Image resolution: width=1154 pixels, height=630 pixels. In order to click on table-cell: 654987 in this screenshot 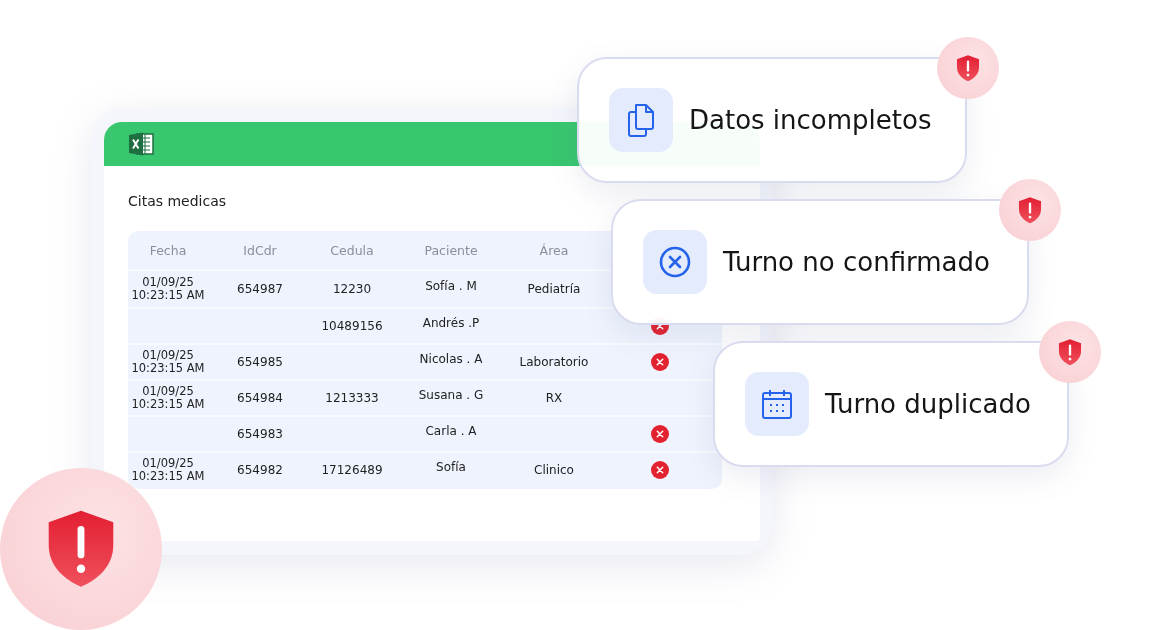, I will do `click(260, 289)`.